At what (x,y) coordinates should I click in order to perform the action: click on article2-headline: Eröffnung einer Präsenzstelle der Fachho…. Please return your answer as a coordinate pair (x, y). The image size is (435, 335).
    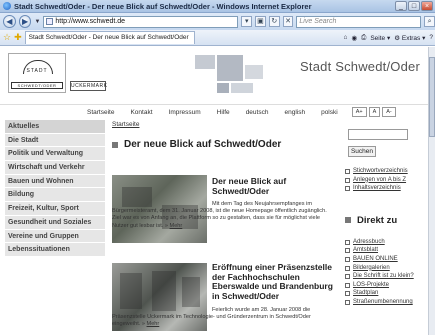
    Looking at the image, I should click on (274, 281).